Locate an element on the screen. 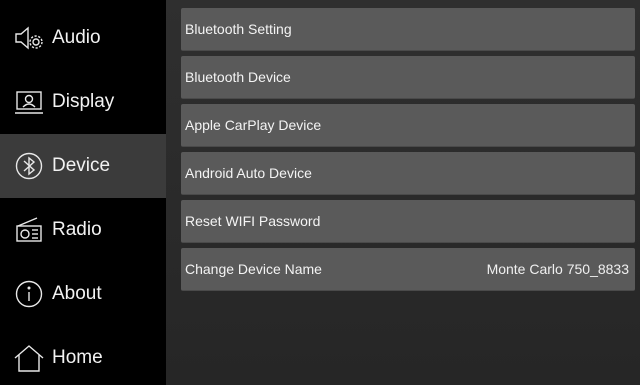 This screenshot has width=640, height=385. row-label: Change Device Name is located at coordinates (253, 269).